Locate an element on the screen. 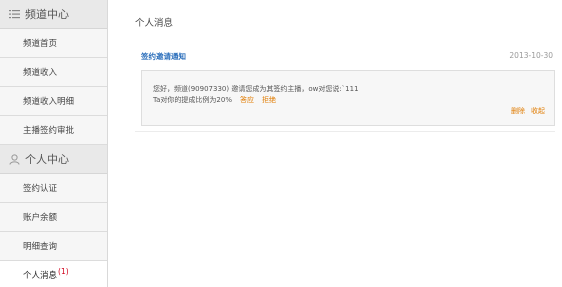 The image size is (562, 287). accept-link: 答应 is located at coordinates (247, 100).